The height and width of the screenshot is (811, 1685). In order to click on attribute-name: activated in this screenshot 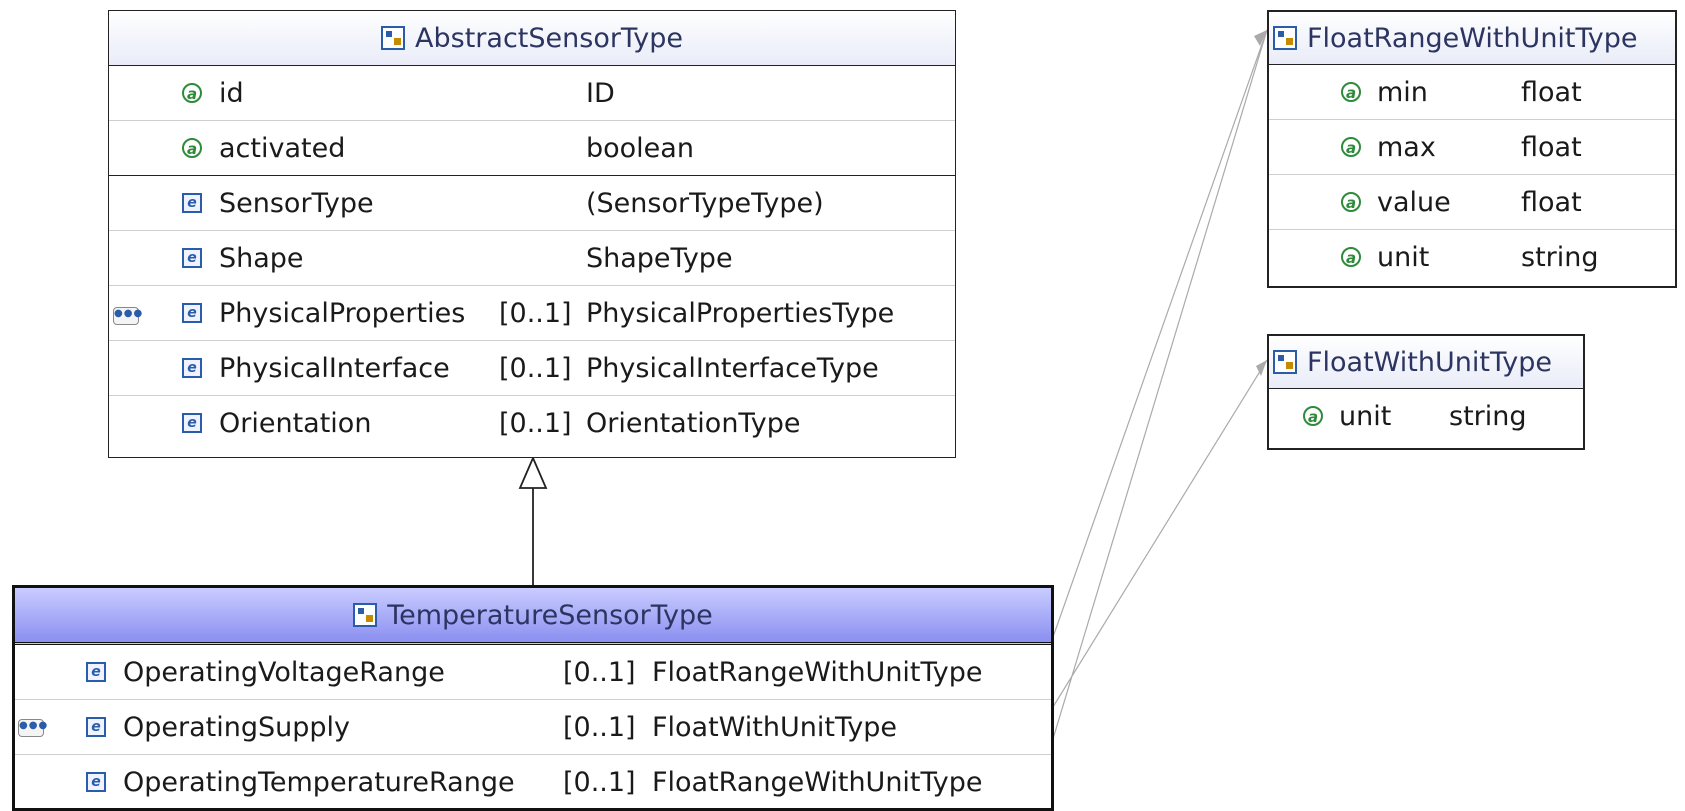, I will do `click(282, 148)`.